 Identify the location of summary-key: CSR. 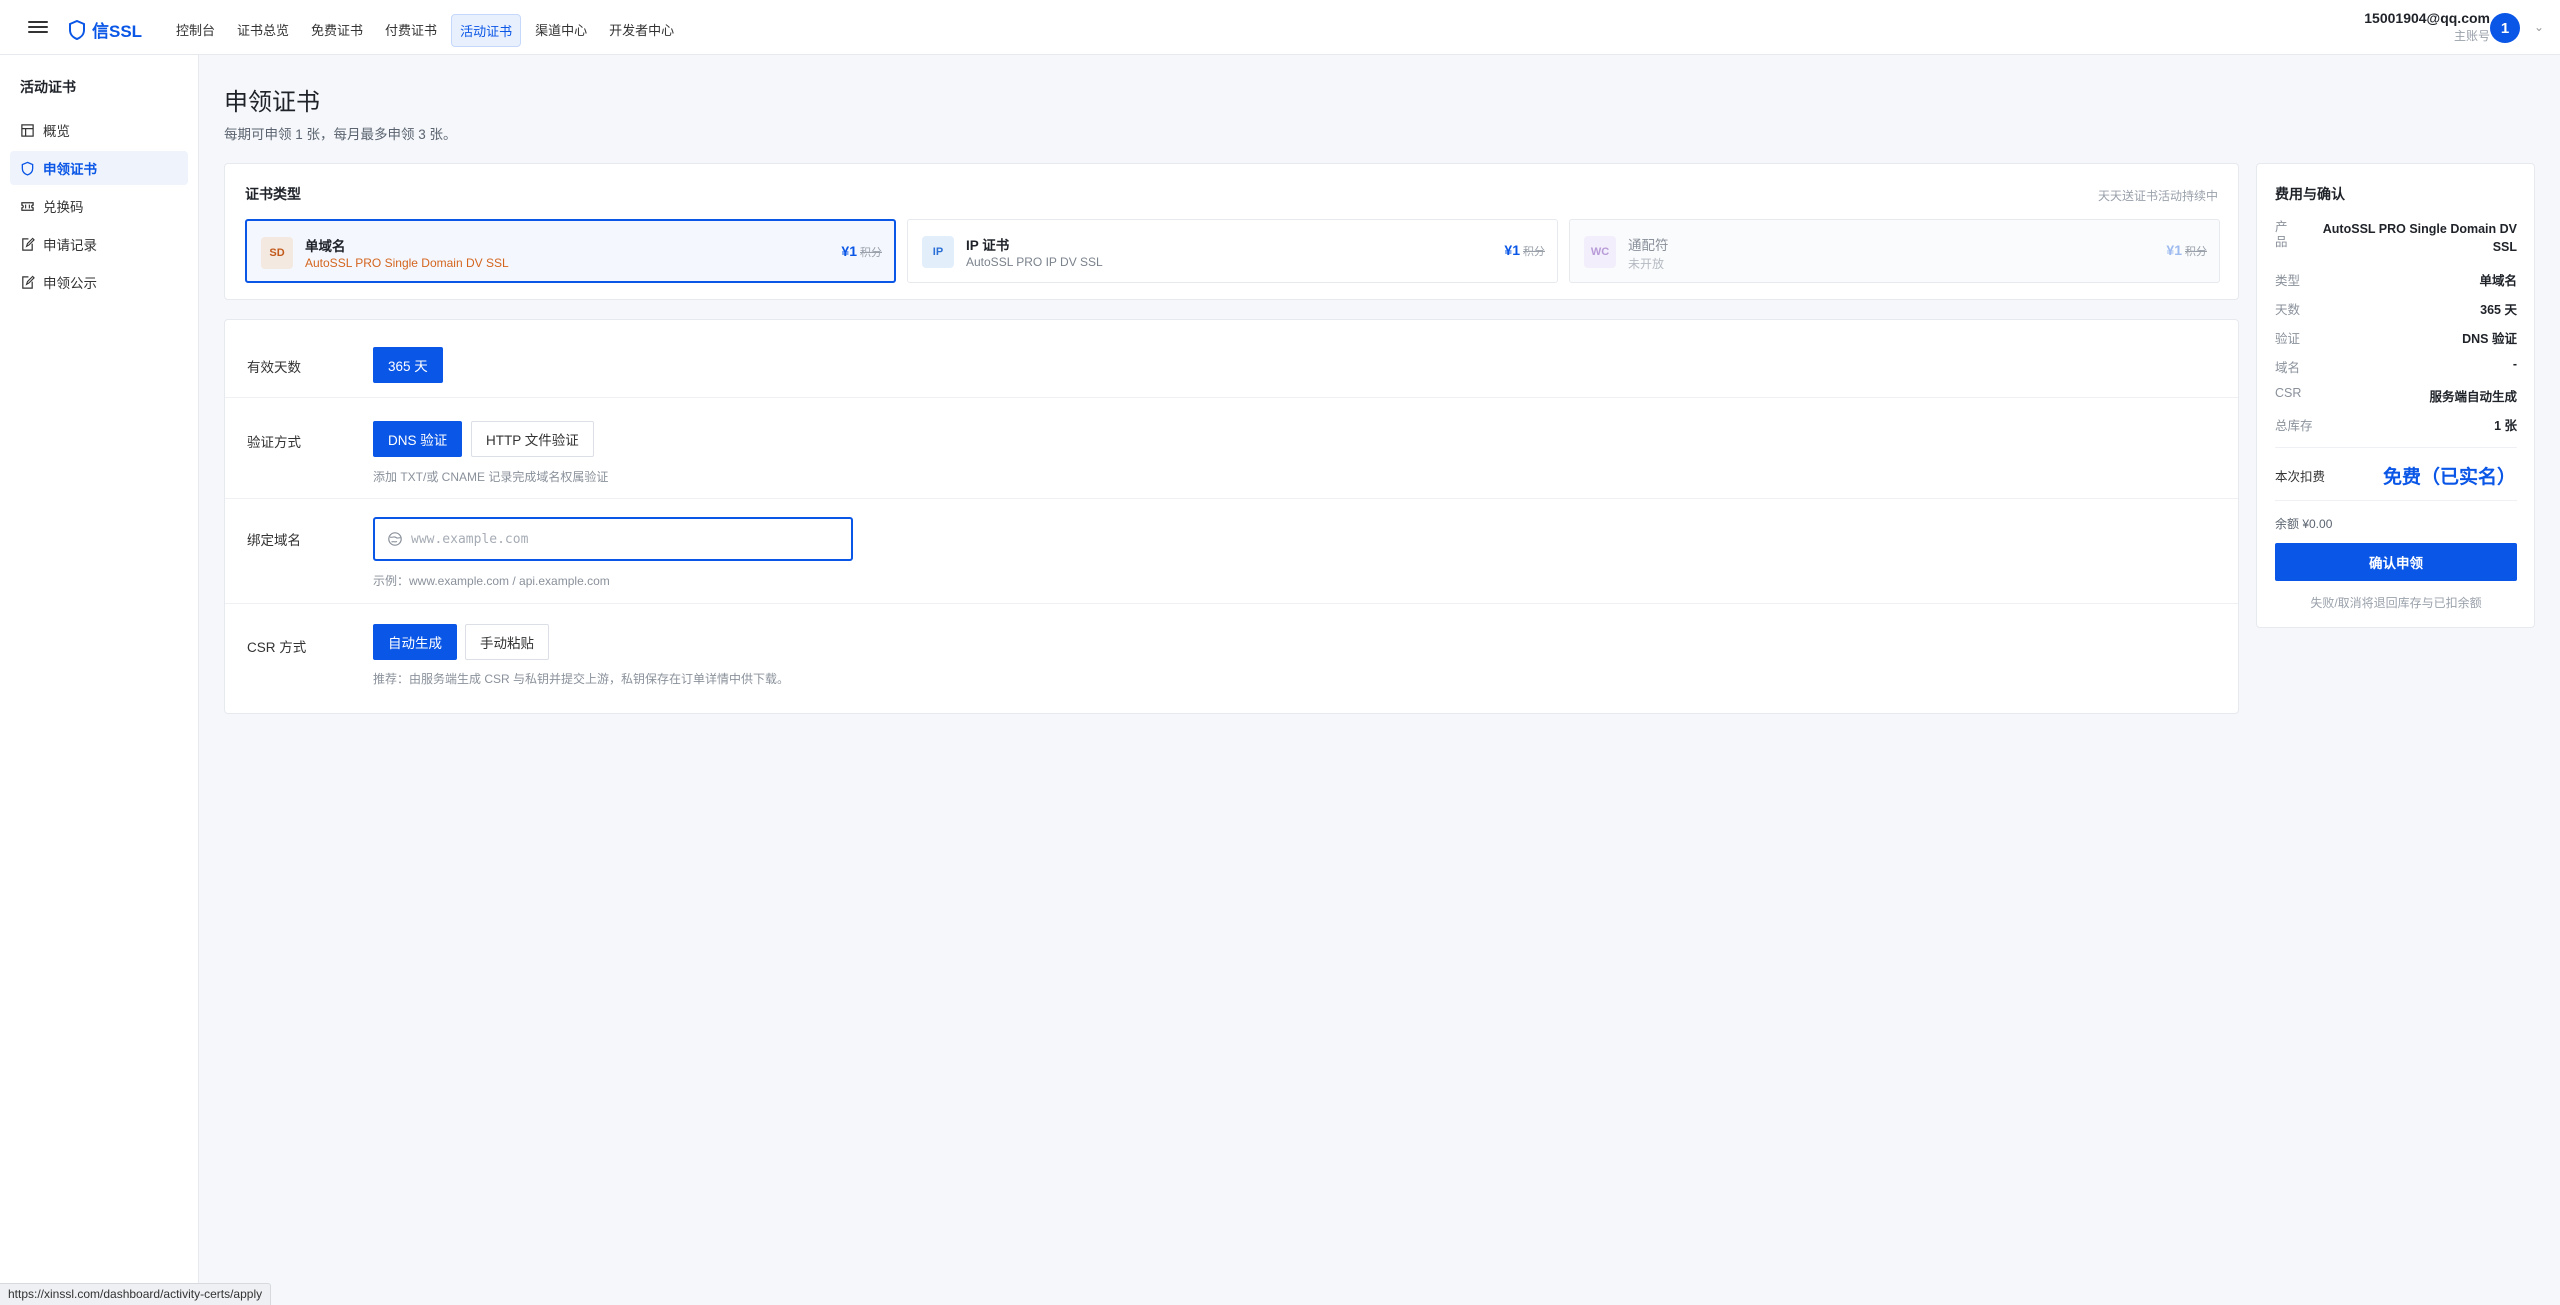
(2288, 393).